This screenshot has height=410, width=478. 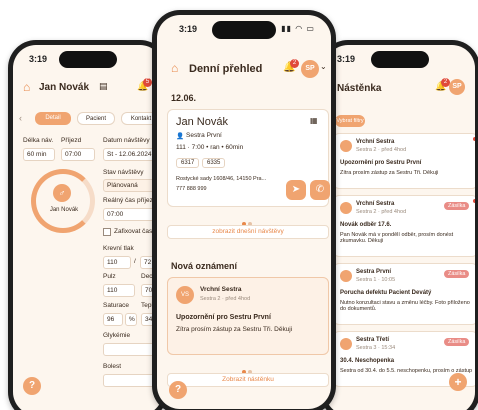 What do you see at coordinates (210, 147) in the screenshot?
I see `visit-info: 111 · 7:00 • ran • 60min` at bounding box center [210, 147].